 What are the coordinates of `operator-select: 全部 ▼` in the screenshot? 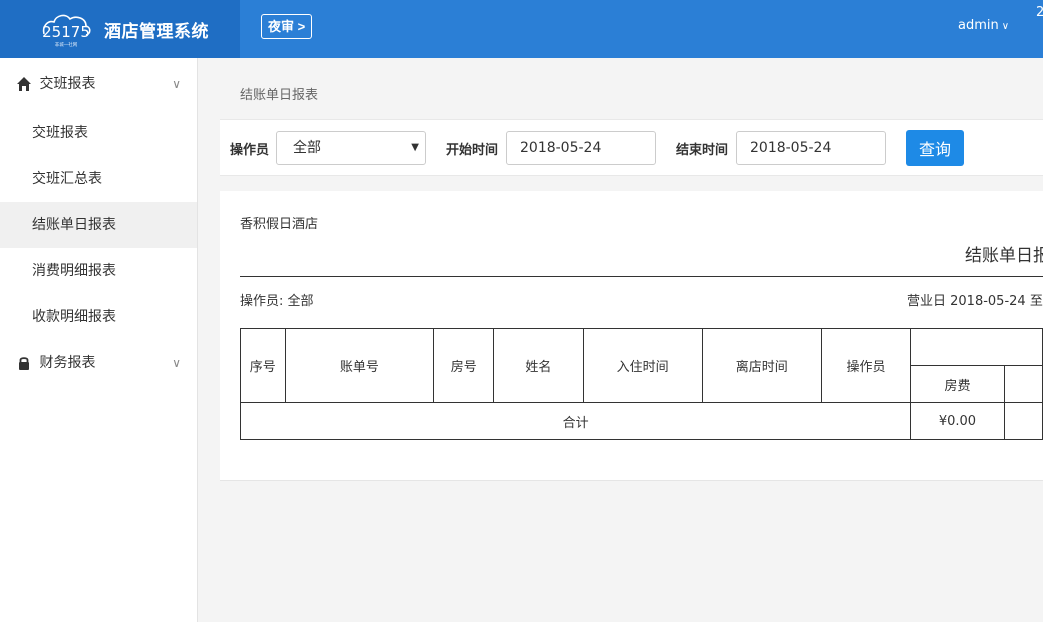 It's located at (351, 148).